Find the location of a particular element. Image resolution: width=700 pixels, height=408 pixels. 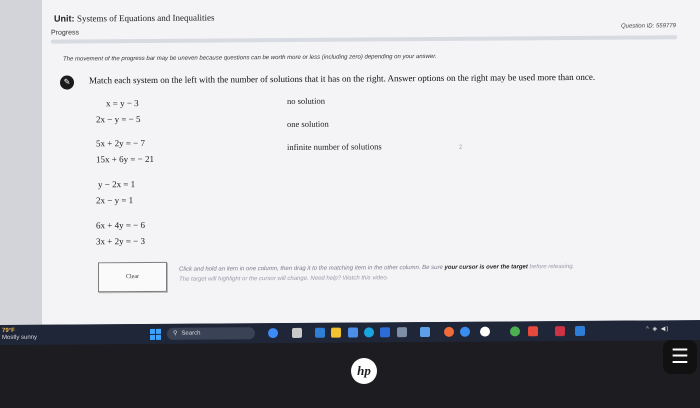

system-4-equation-2: 3x + 2y = − 3 is located at coordinates (120, 241).